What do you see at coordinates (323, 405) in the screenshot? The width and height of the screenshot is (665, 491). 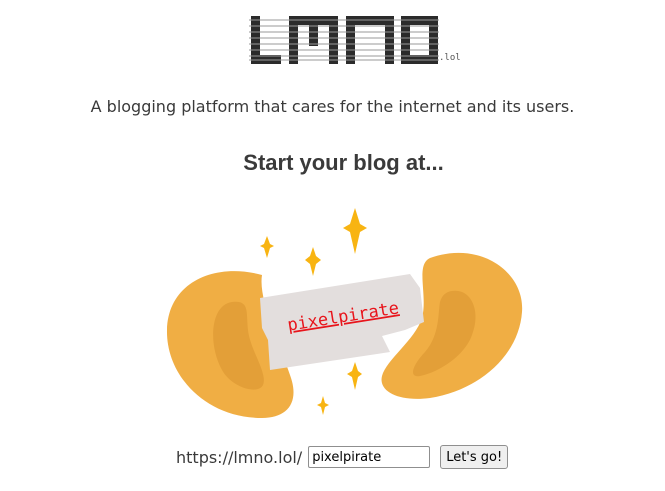 I see `sparkle-bottom` at bounding box center [323, 405].